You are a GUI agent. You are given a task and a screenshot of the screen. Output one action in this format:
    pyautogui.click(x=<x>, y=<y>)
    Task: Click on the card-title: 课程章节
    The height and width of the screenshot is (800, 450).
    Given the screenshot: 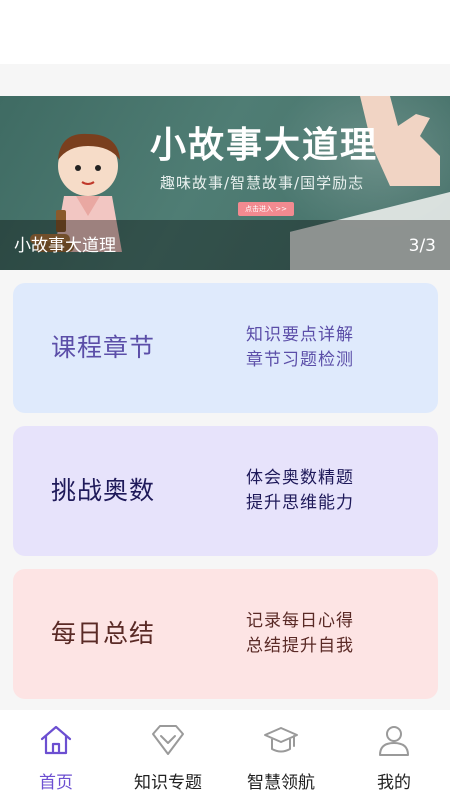 What is the action you would take?
    pyautogui.click(x=103, y=347)
    